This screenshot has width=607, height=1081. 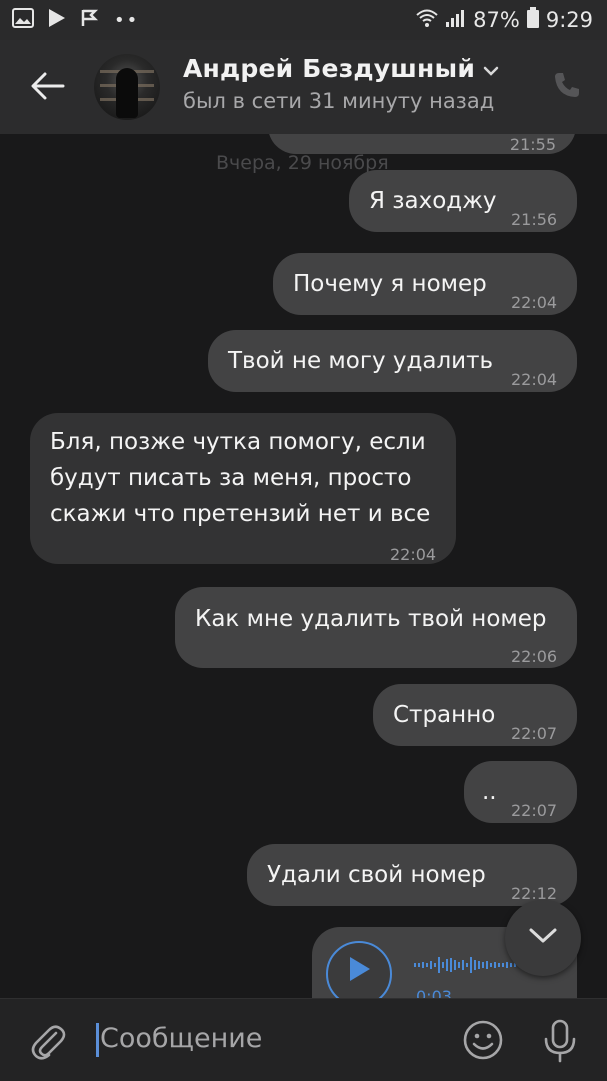 I want to click on voice-duration: 0:03, so click(x=434, y=992).